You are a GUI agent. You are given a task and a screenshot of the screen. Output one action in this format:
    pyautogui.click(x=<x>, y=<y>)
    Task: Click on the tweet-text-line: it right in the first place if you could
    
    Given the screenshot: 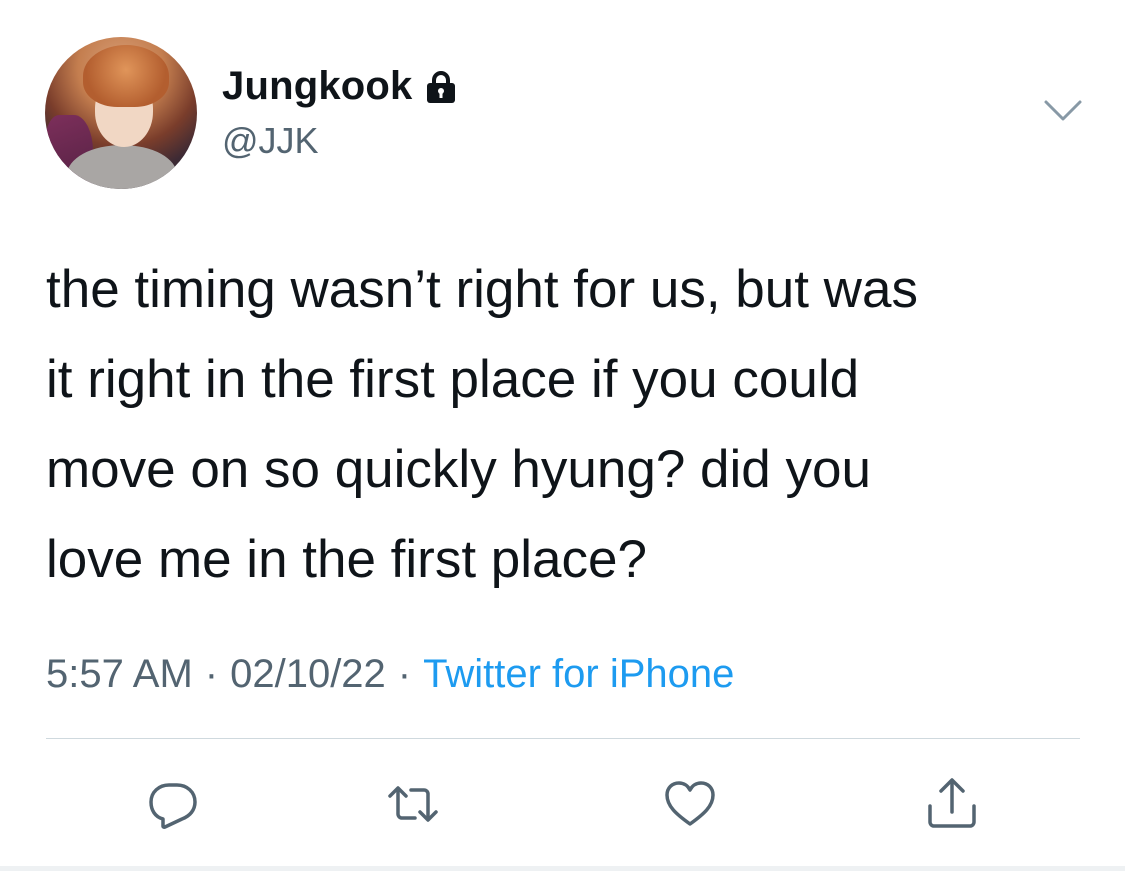 What is the action you would take?
    pyautogui.click(x=453, y=379)
    